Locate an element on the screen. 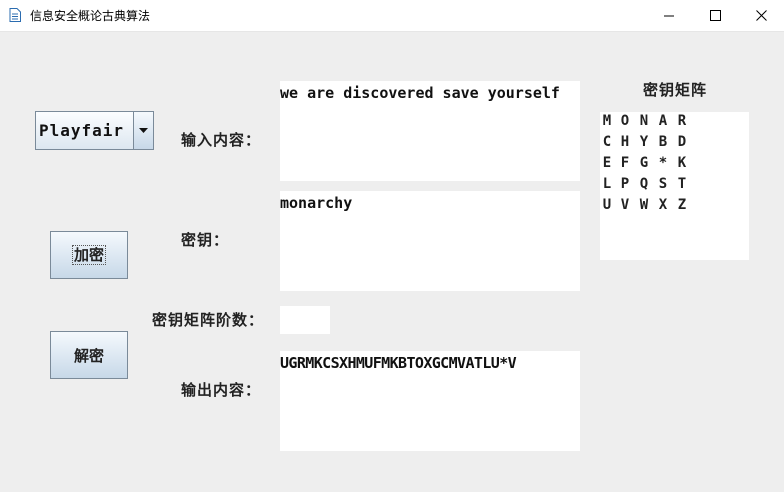 The image size is (784, 492). matrix-cell: H is located at coordinates (625, 142).